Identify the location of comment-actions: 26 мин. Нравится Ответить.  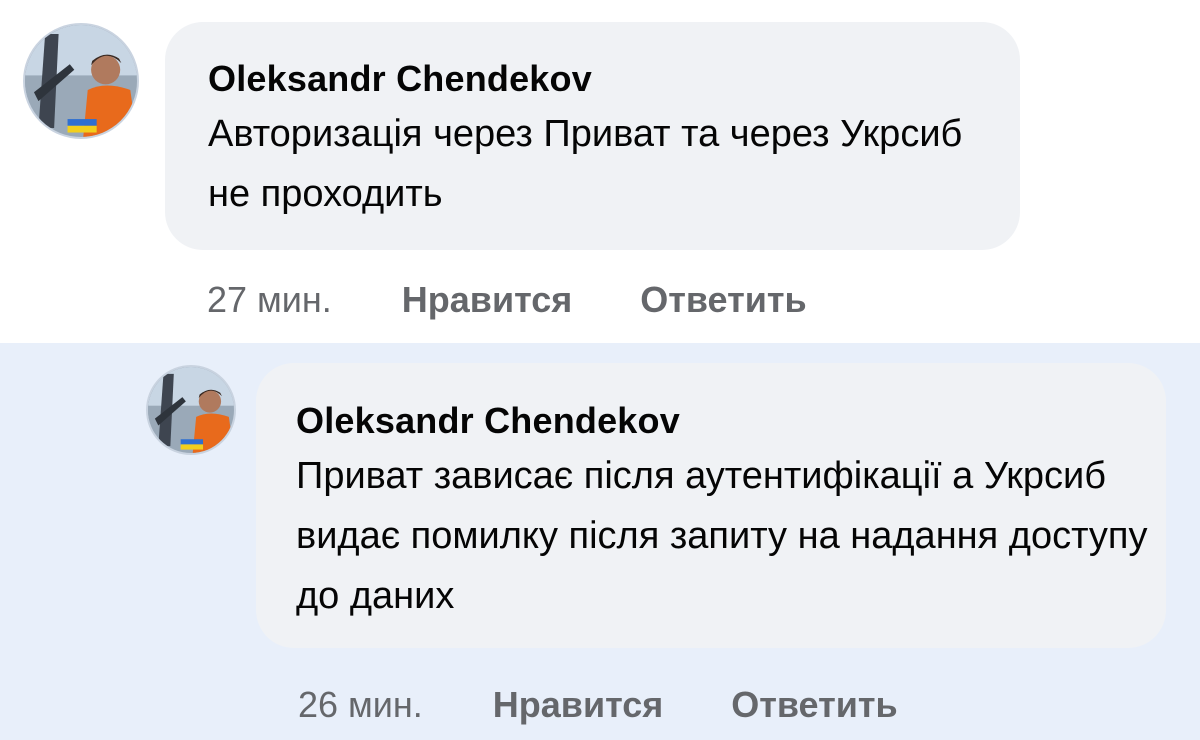
(598, 705).